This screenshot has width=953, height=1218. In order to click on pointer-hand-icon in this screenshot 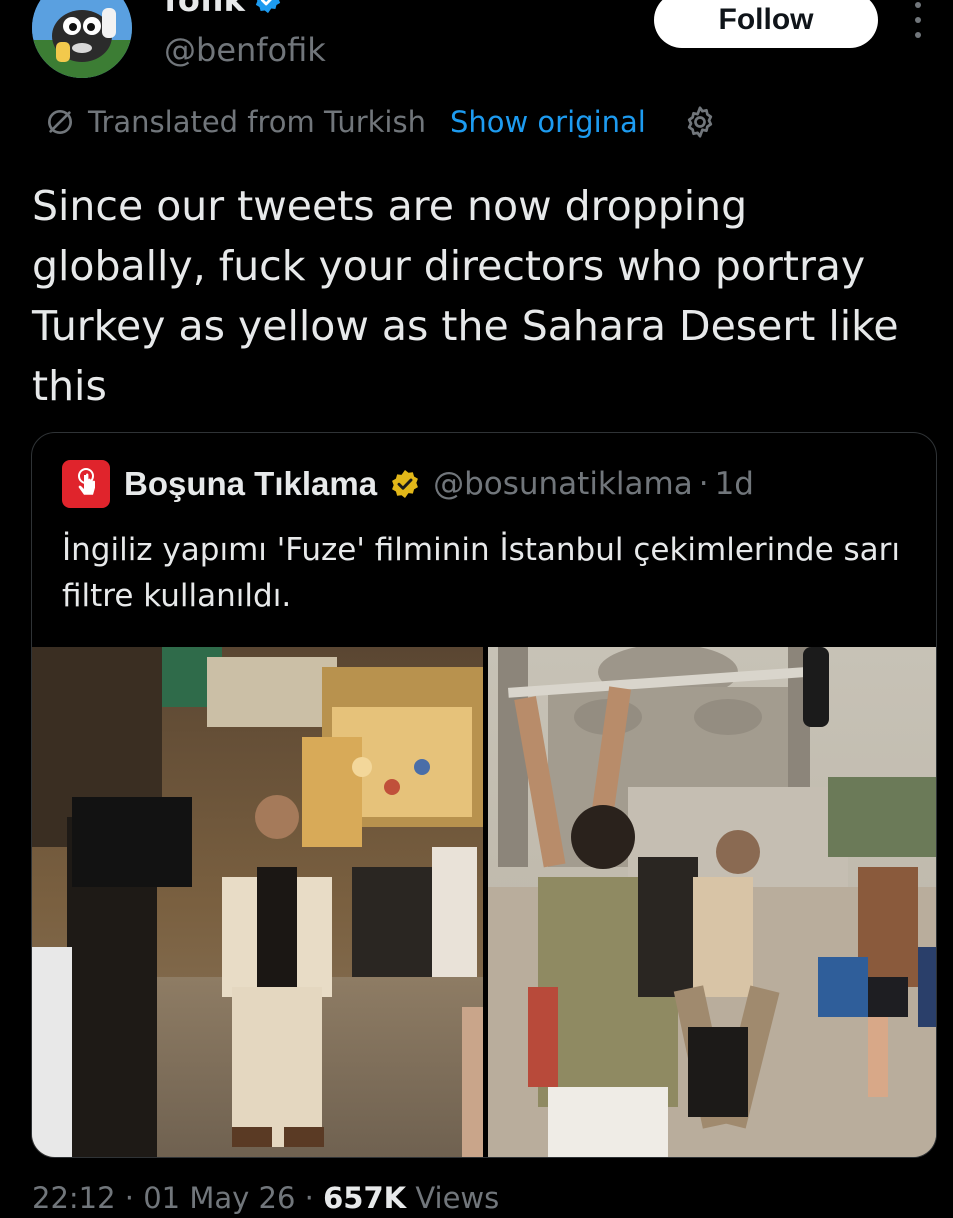, I will do `click(86, 481)`.